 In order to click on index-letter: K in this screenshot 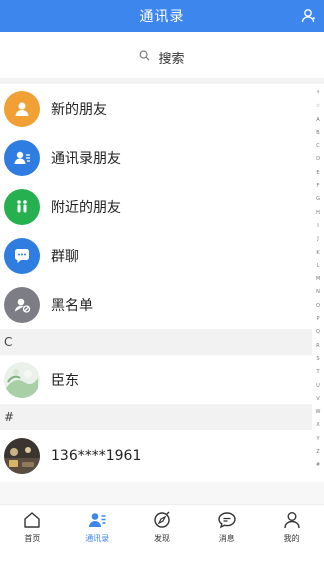, I will do `click(317, 257)`.